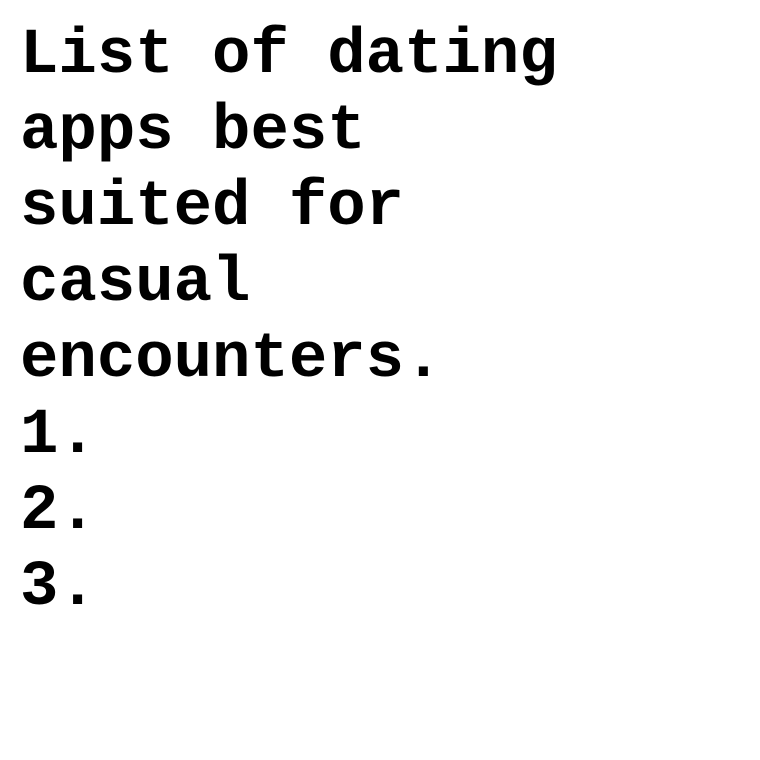 This screenshot has width=760, height=760. I want to click on title-line-4: casual, so click(135, 284).